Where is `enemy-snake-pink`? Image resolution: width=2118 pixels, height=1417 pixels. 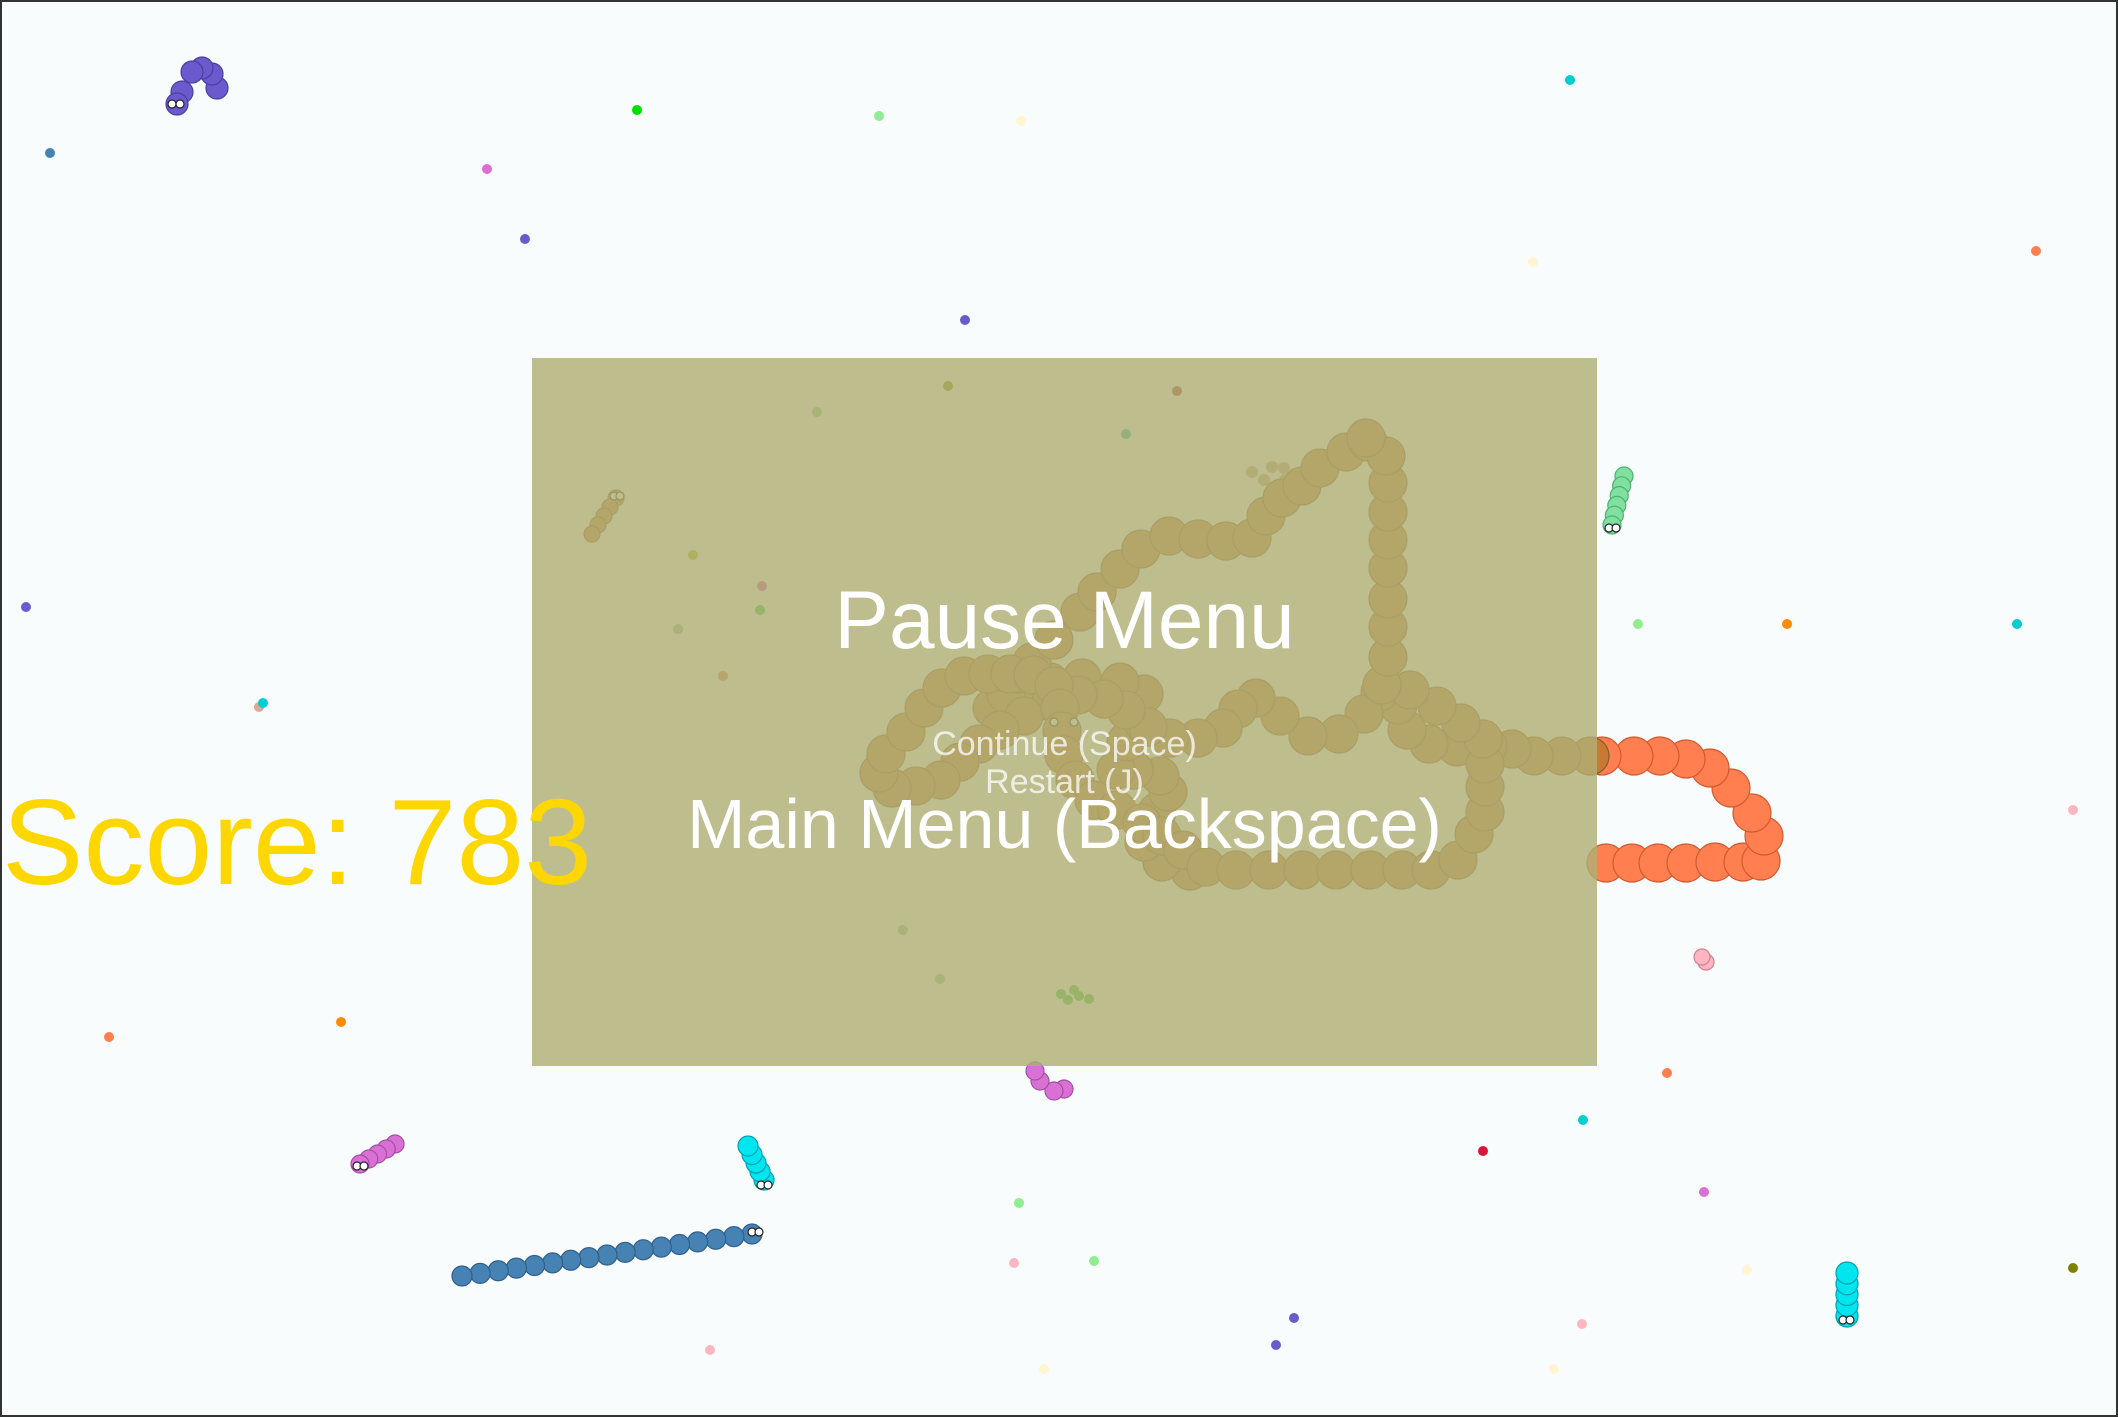 enemy-snake-pink is located at coordinates (377, 1154).